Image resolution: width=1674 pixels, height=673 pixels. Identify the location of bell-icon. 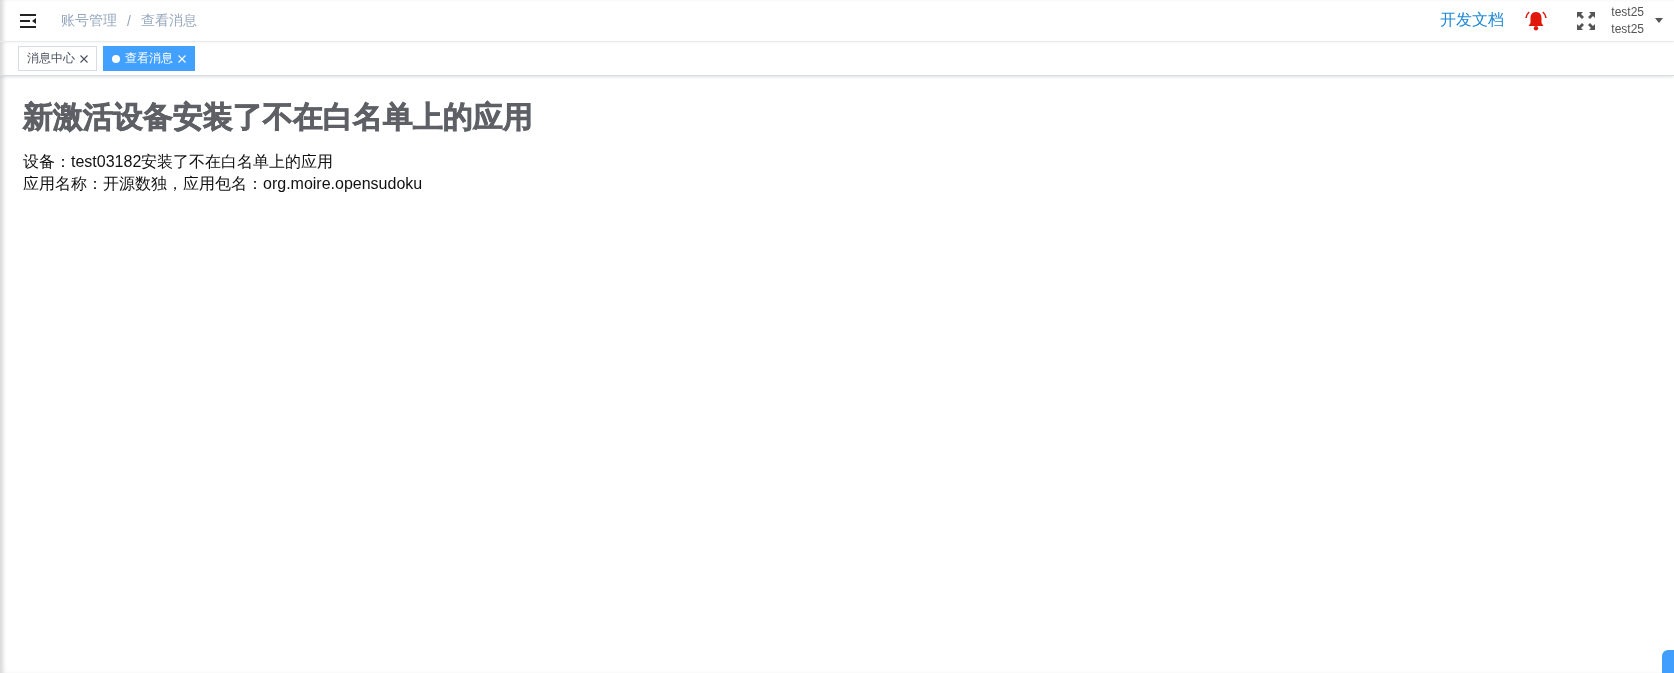
(1536, 20).